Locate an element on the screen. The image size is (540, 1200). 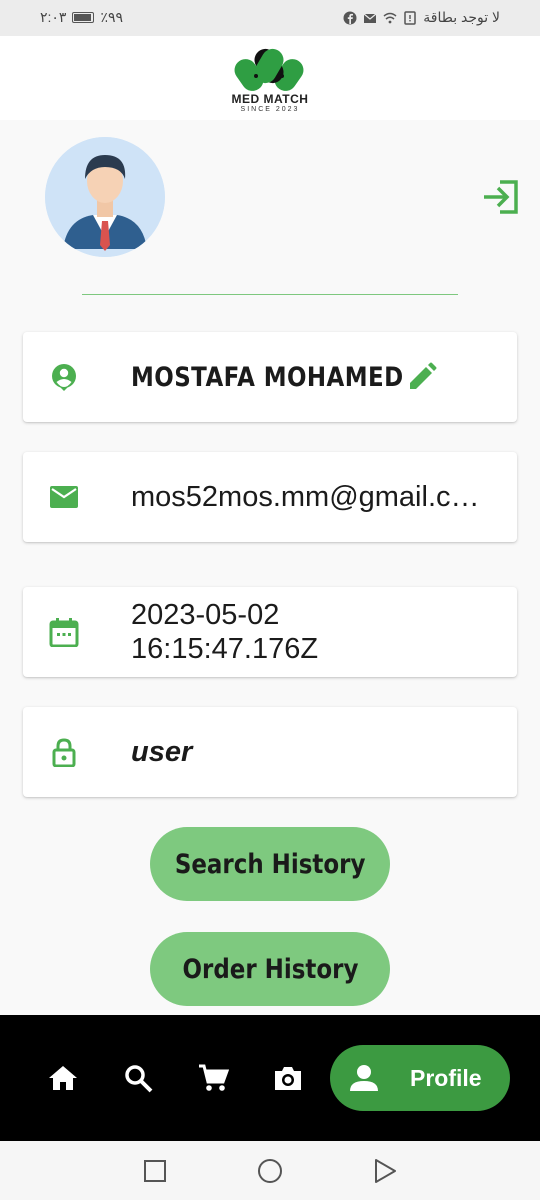
order-history-label: Order History is located at coordinates (270, 969).